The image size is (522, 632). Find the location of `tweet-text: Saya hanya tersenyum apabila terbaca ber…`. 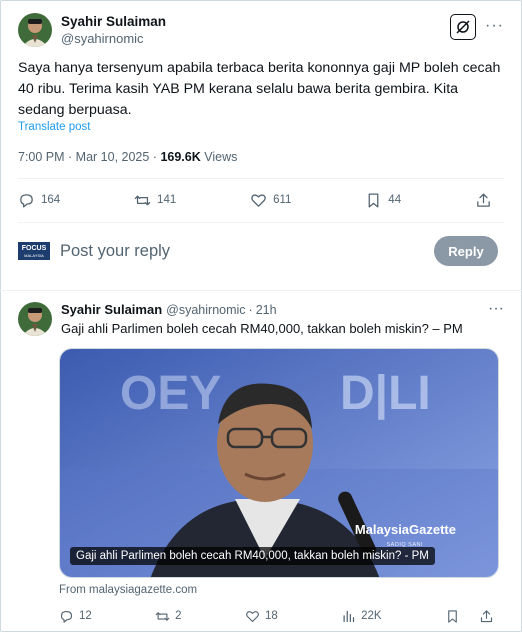

tweet-text: Saya hanya tersenyum apabila terbaca ber… is located at coordinates (259, 89).